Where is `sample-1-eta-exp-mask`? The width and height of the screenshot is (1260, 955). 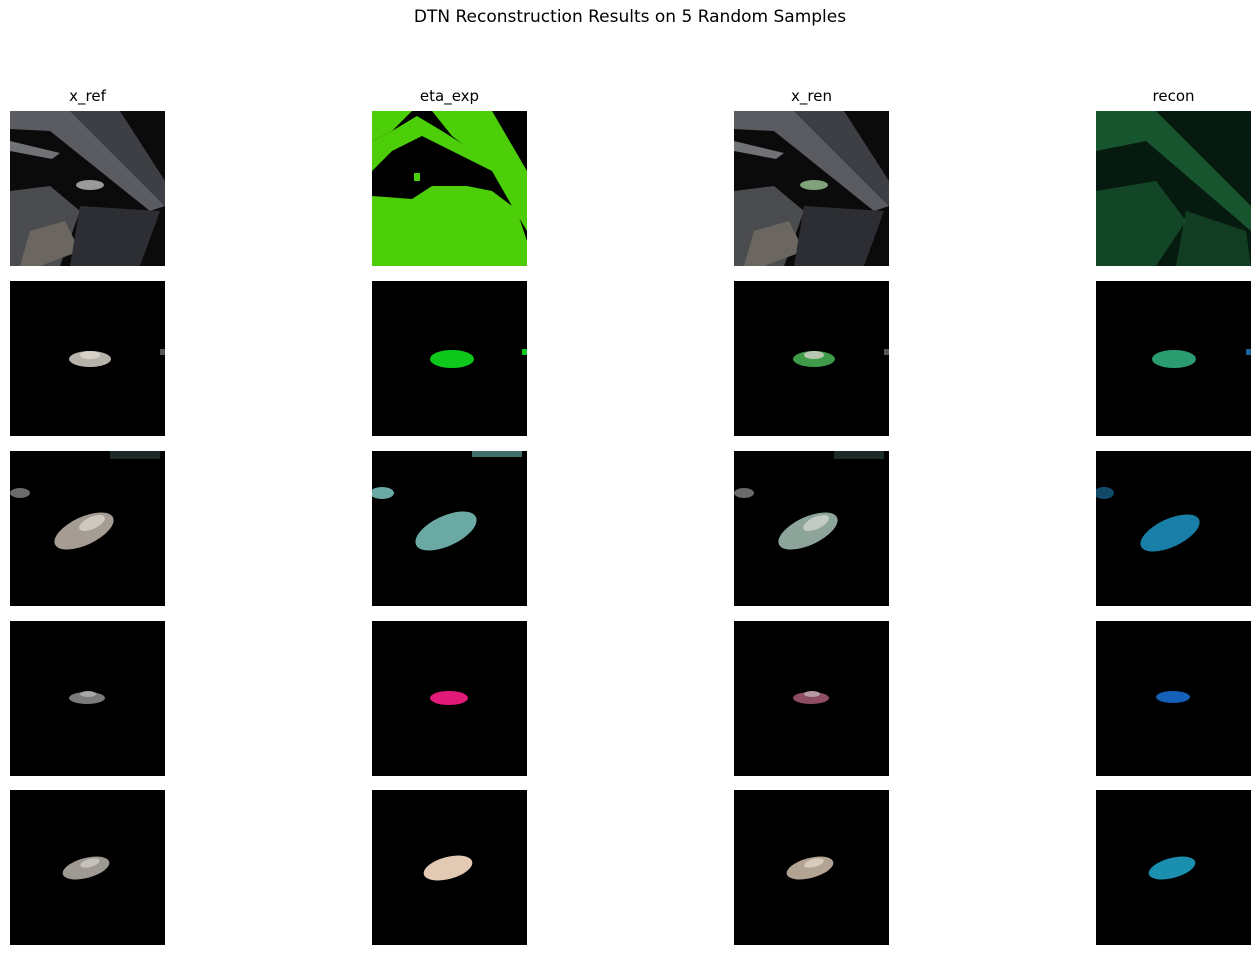
sample-1-eta-exp-mask is located at coordinates (449, 188).